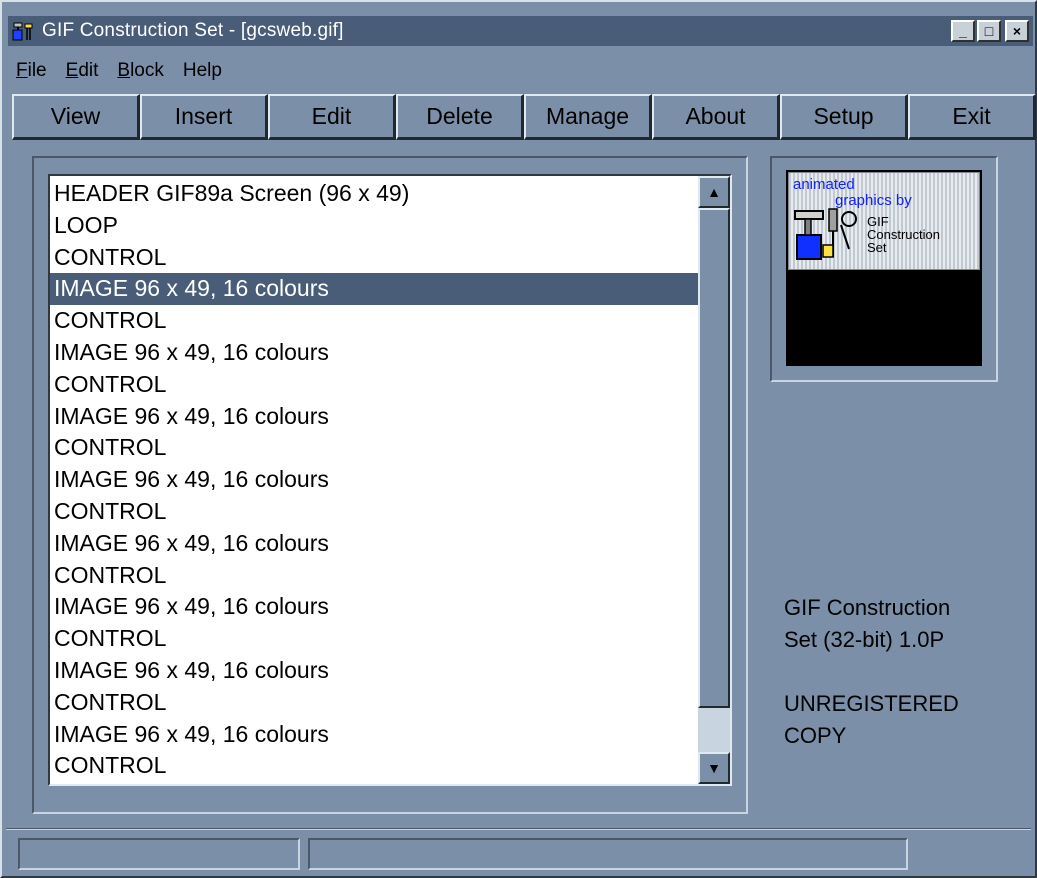 Image resolution: width=1037 pixels, height=878 pixels. What do you see at coordinates (193, 30) in the screenshot?
I see `window-title: GIF Construction Set - [gcsweb.gif]` at bounding box center [193, 30].